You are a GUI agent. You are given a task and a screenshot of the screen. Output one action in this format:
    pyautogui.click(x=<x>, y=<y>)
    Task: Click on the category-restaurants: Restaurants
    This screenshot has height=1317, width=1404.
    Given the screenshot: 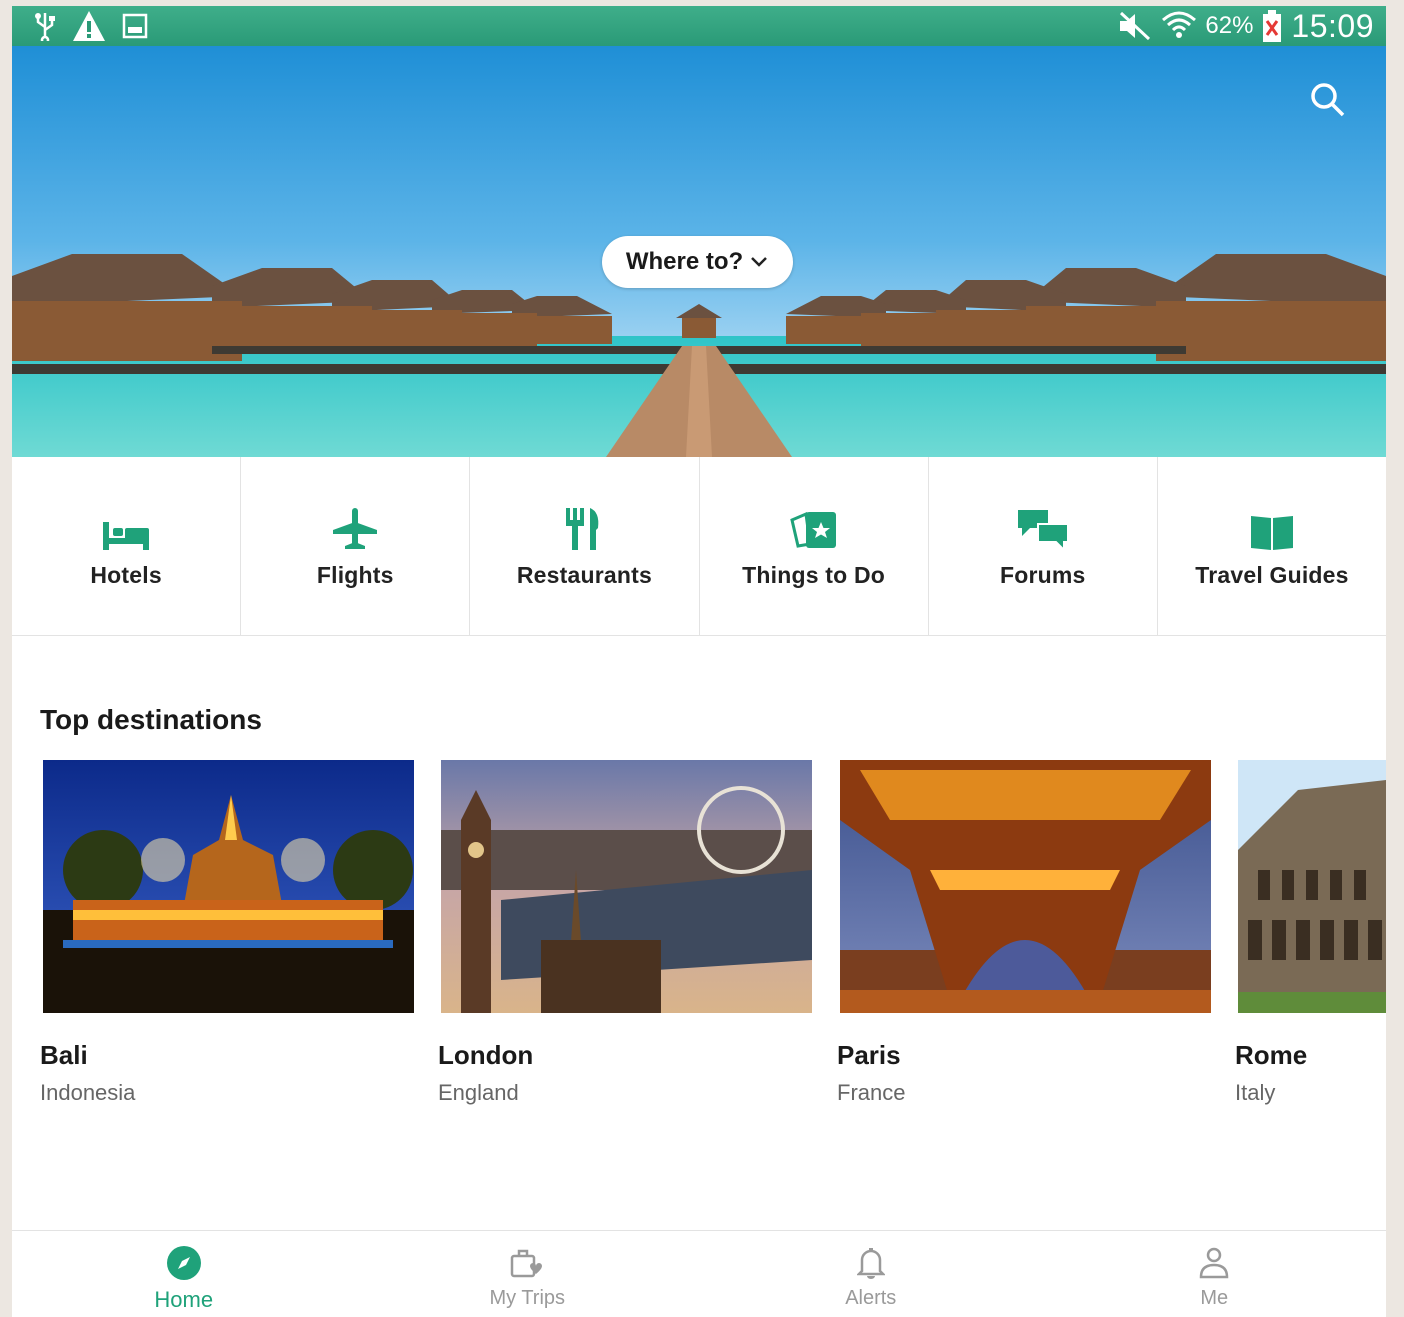 What is the action you would take?
    pyautogui.click(x=585, y=546)
    